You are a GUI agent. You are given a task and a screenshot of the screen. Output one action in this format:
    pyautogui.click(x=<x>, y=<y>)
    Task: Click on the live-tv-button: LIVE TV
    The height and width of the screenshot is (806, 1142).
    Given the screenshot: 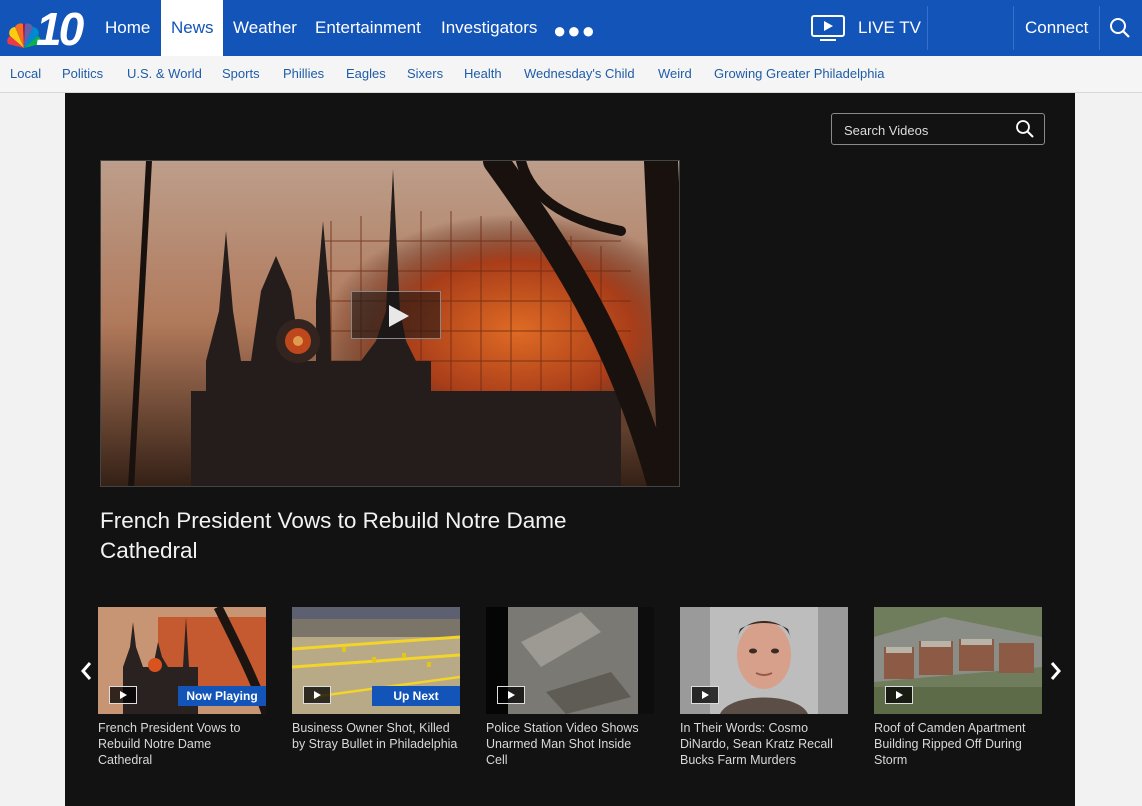 What is the action you would take?
    pyautogui.click(x=865, y=28)
    